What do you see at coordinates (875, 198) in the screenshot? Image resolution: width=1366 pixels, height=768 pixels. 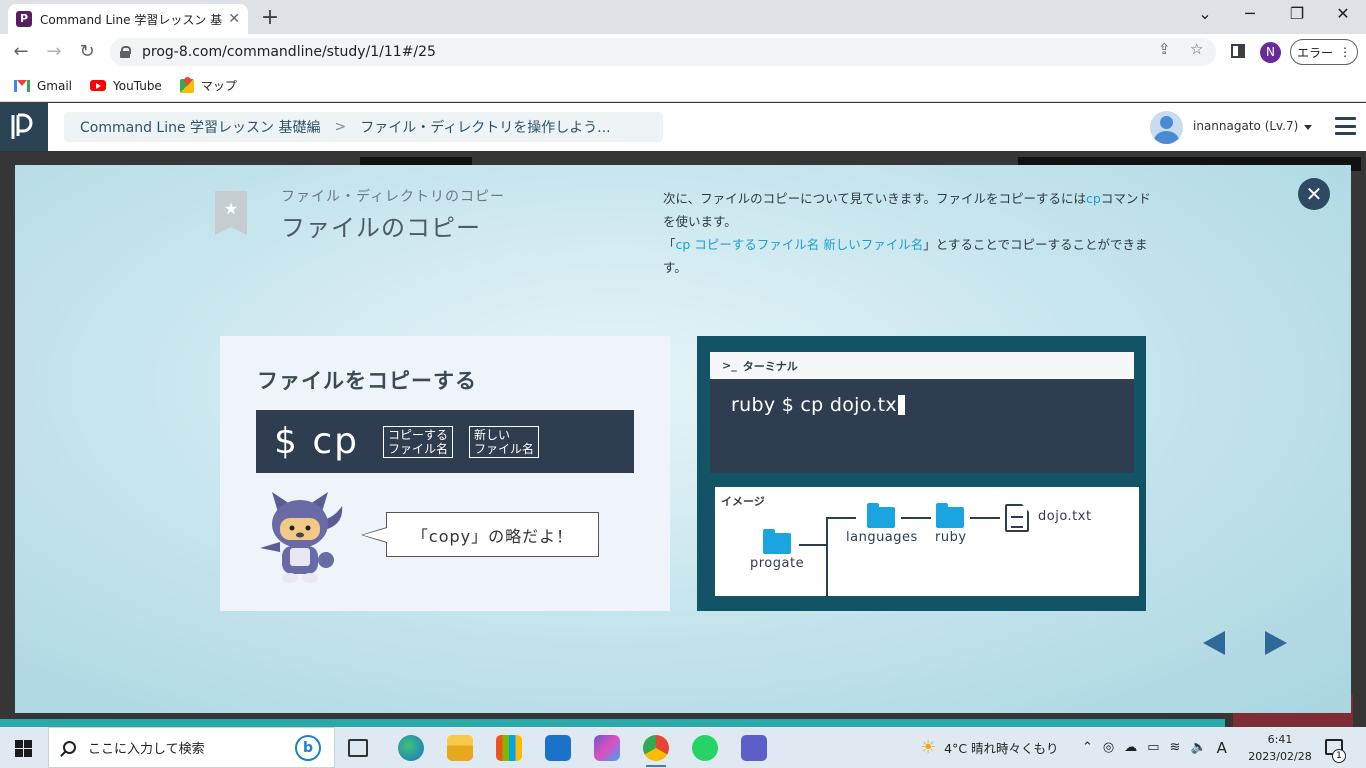 I see `desc-text: 次に、ファイルのコピーについて見ていきます。ファイルをコピーするには` at bounding box center [875, 198].